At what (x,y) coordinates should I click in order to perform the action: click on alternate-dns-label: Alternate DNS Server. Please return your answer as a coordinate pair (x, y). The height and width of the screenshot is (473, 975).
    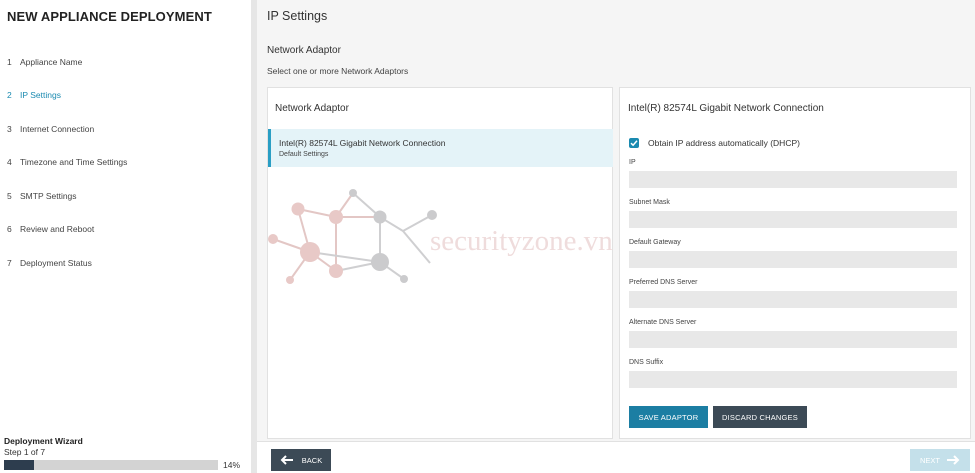
    Looking at the image, I should click on (663, 322).